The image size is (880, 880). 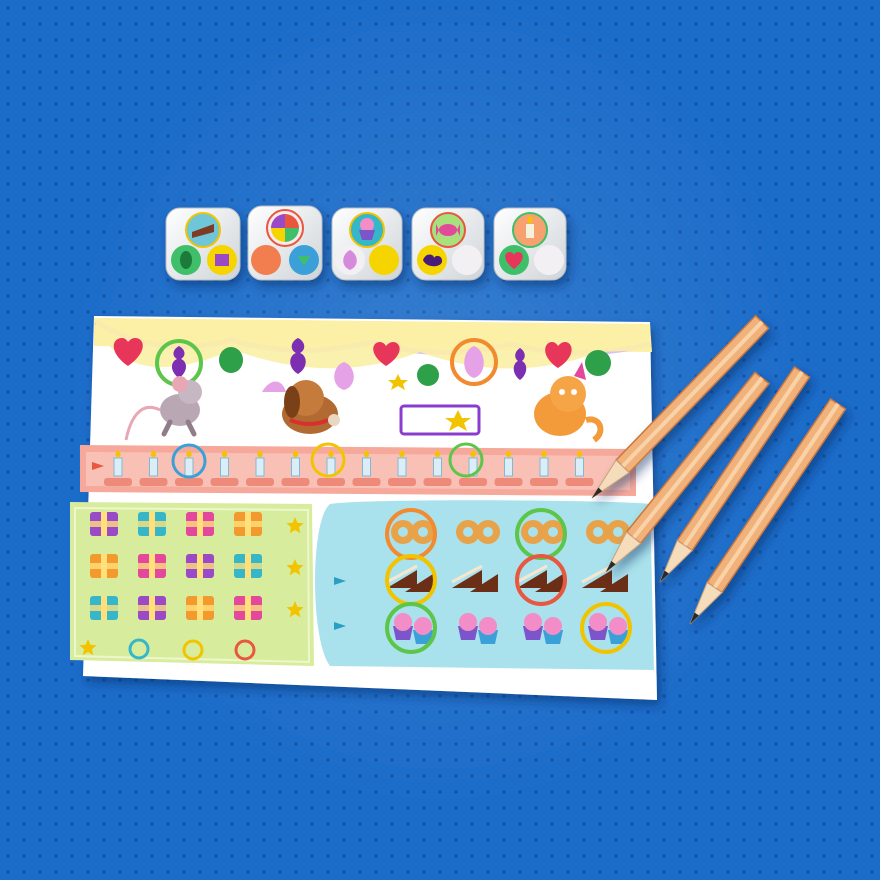 I want to click on bonus-star-box, so click(x=440, y=420).